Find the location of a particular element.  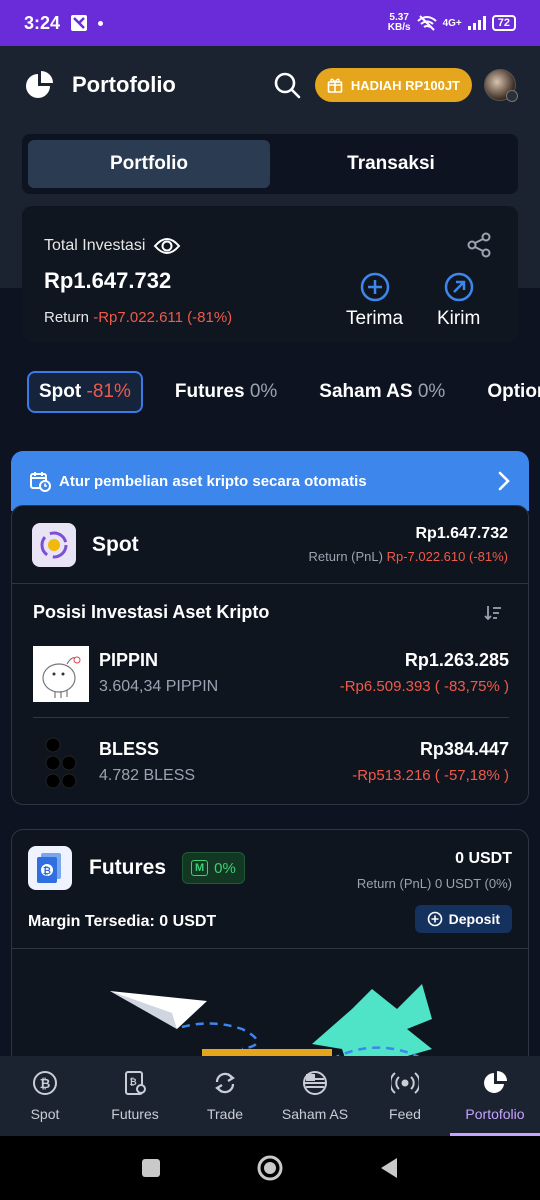

position-value: Rp384.447 is located at coordinates (464, 749).